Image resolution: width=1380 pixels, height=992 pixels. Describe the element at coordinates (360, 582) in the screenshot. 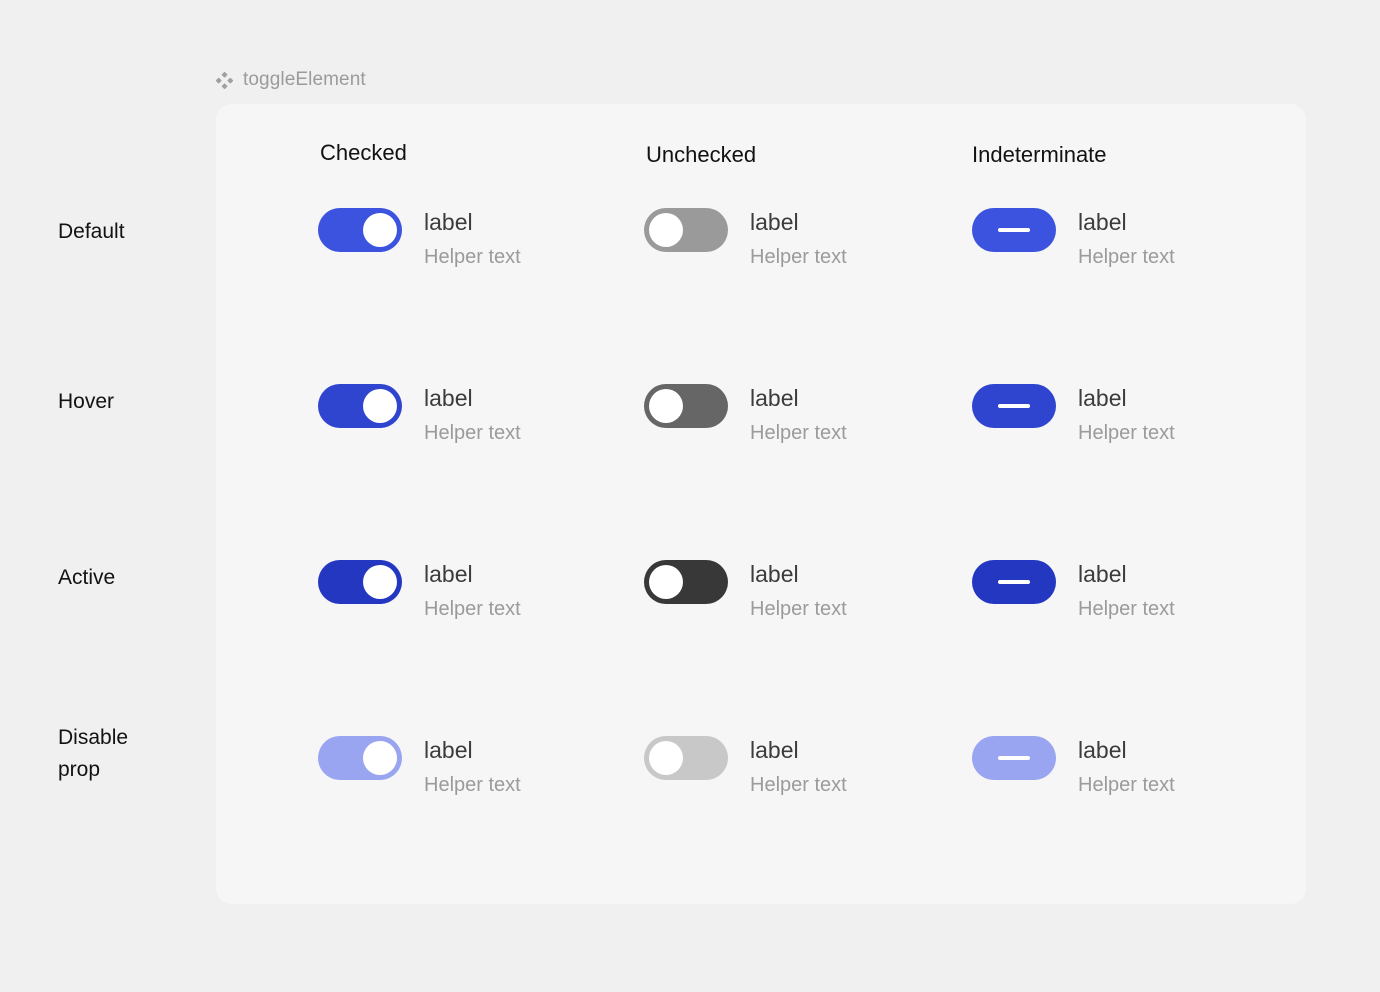

I see `toggle-switch-active-checked` at that location.